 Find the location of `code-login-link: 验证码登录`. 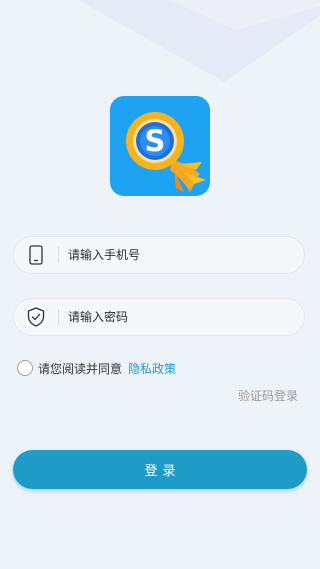

code-login-link: 验证码登录 is located at coordinates (268, 395).